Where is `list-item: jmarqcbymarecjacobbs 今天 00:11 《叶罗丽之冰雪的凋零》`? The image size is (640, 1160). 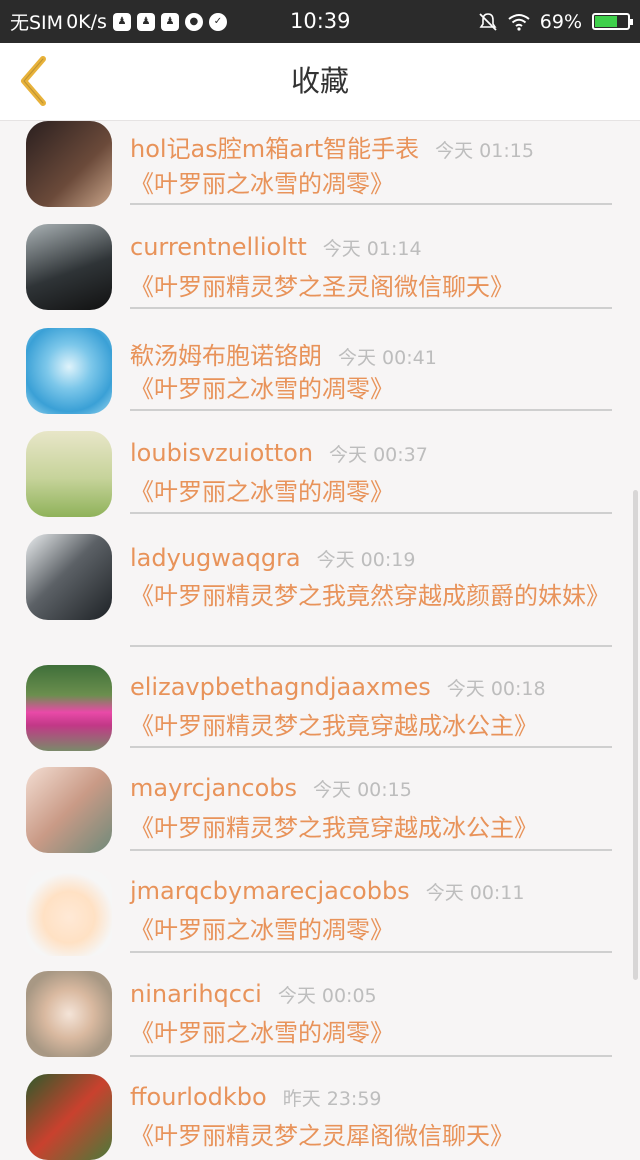 list-item: jmarqcbymarecjacobbs 今天 00:11 《叶罗丽之冰雪的凋零》 is located at coordinates (320, 913).